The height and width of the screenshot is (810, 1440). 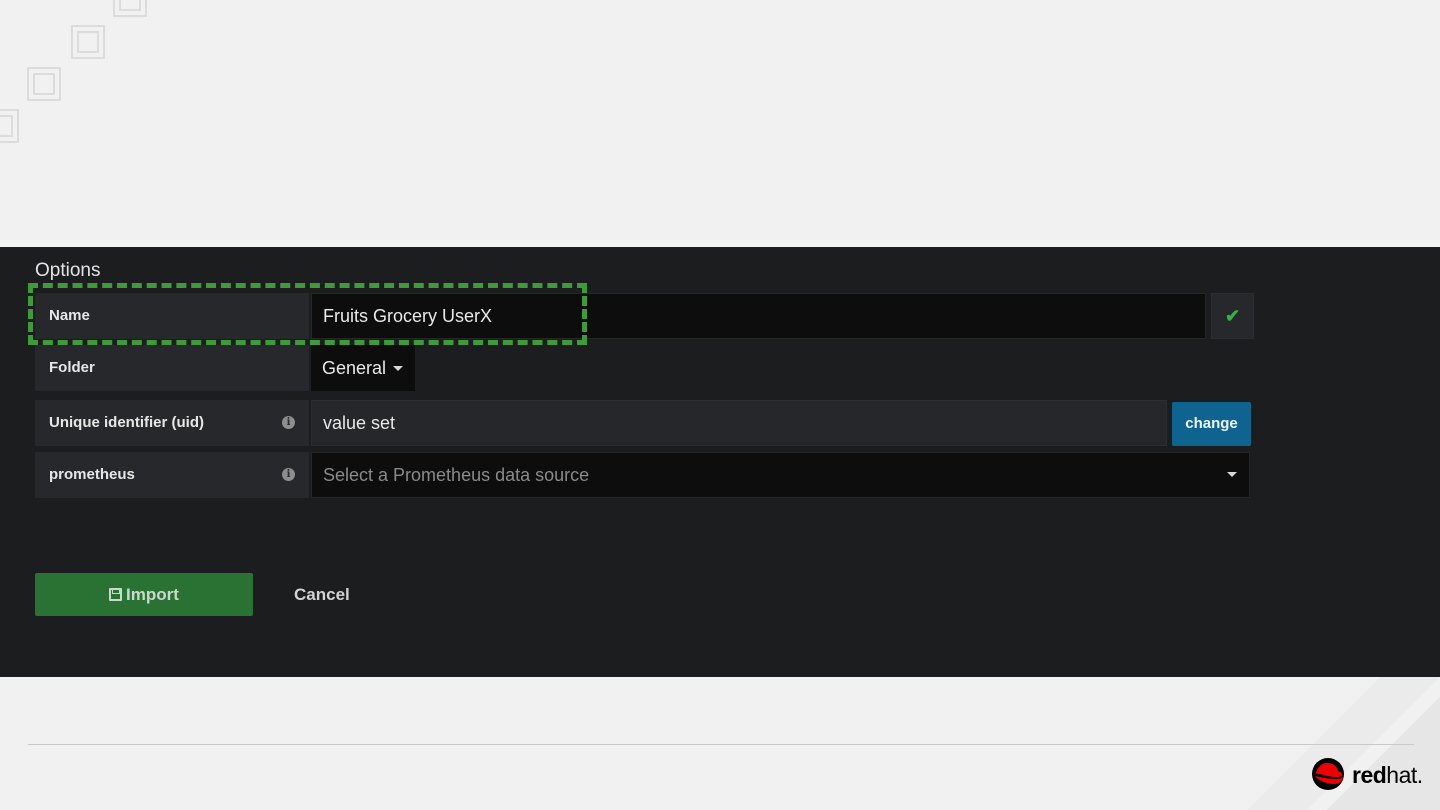 I want to click on prometheus-datasource-select: Select a Prometheus data source, so click(x=780, y=475).